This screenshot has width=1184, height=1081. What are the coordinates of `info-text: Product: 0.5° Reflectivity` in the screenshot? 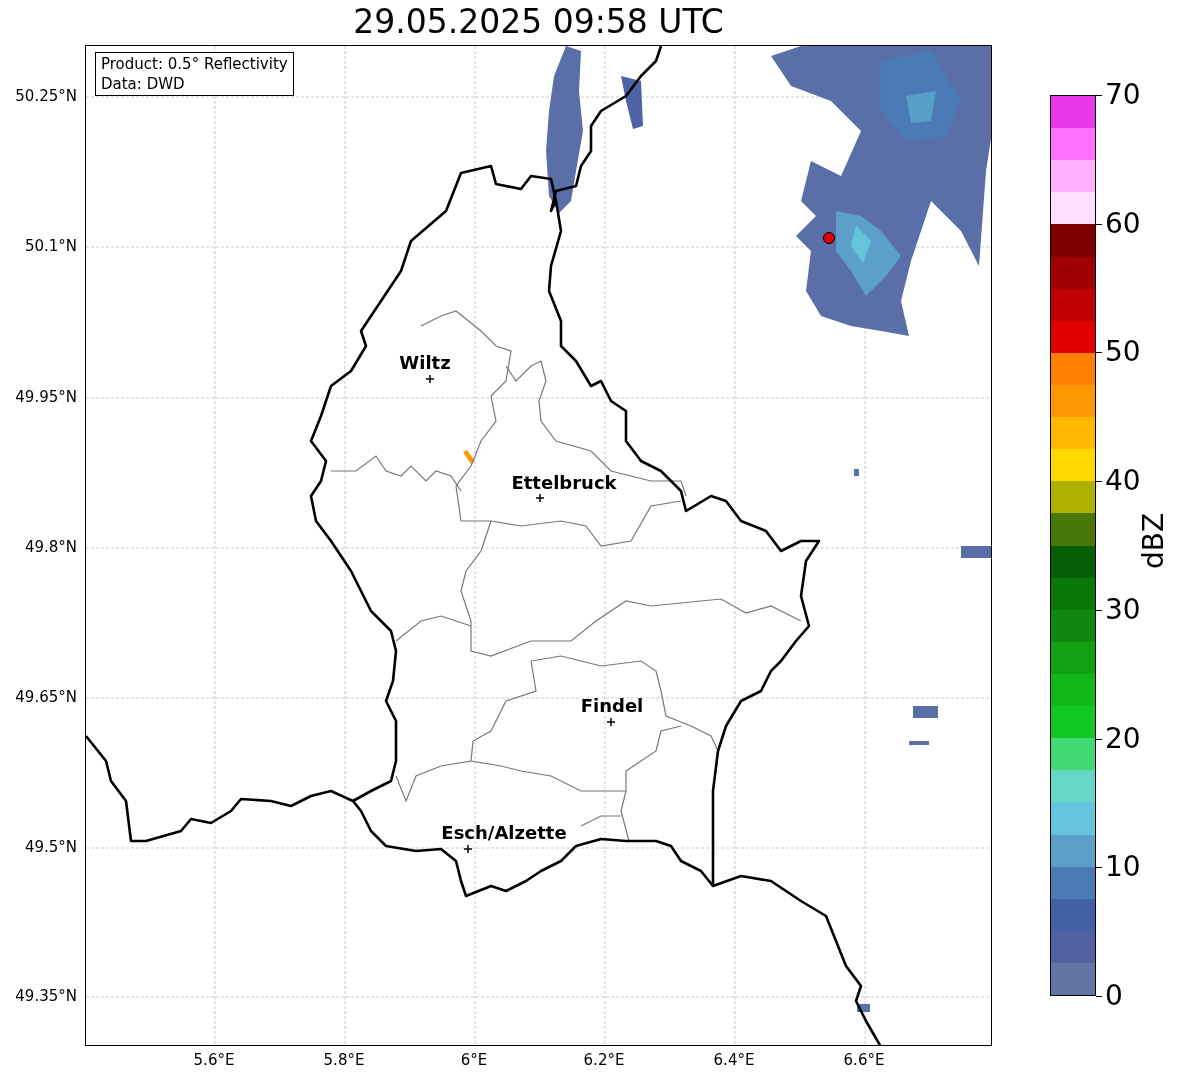 It's located at (194, 64).